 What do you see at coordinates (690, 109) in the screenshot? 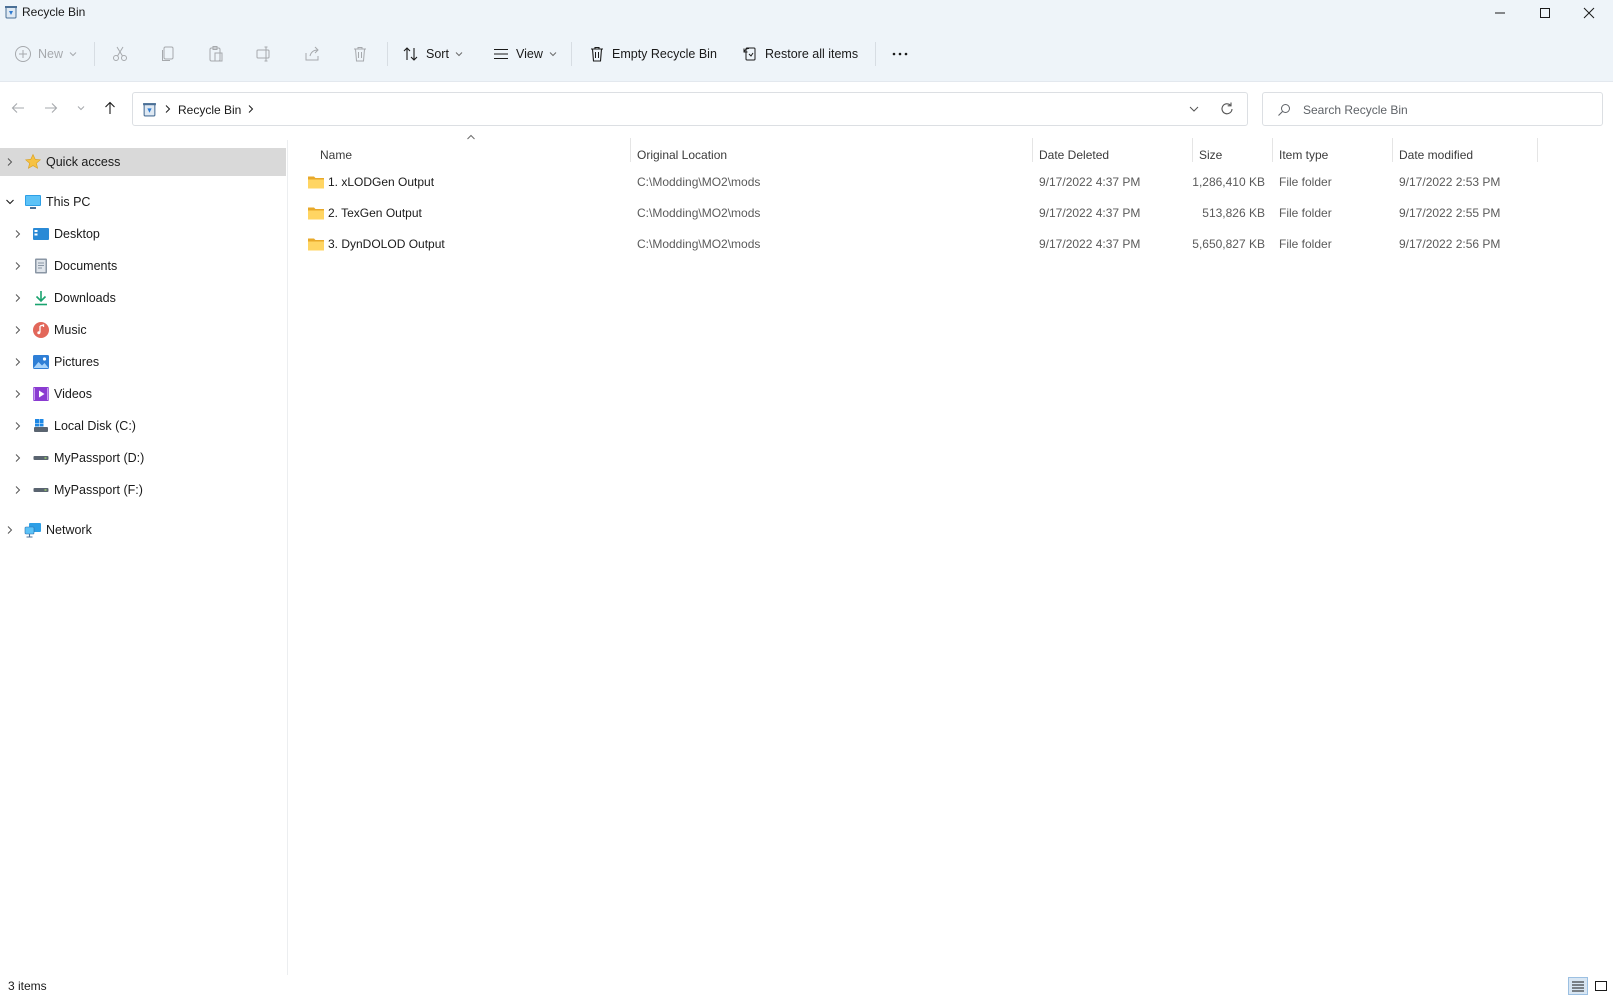
I see `address-bar: Recycle Bin` at bounding box center [690, 109].